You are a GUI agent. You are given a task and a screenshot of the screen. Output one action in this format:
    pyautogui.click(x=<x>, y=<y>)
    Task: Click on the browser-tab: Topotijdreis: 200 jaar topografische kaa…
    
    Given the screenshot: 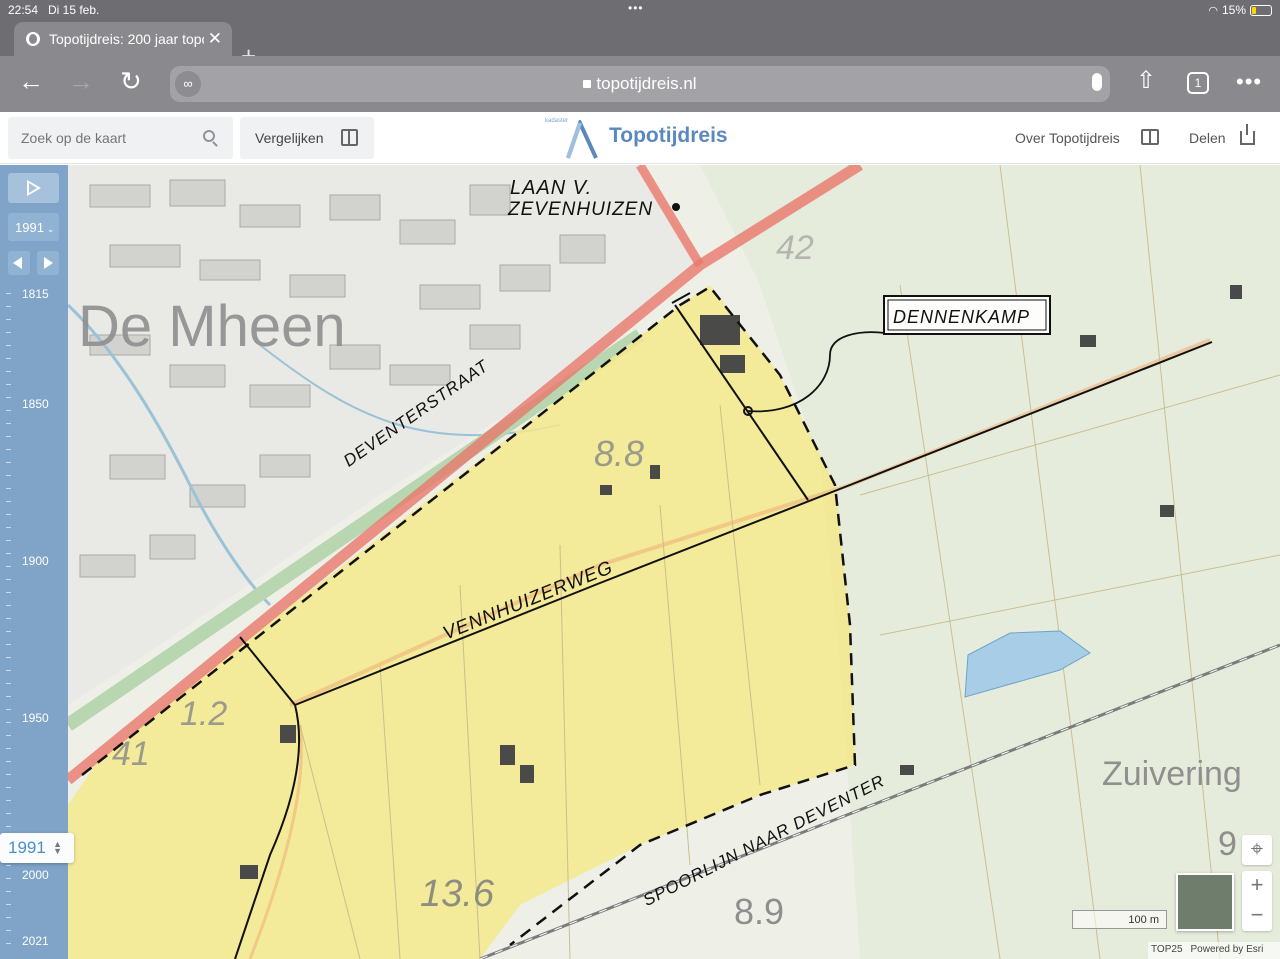 What is the action you would take?
    pyautogui.click(x=123, y=39)
    